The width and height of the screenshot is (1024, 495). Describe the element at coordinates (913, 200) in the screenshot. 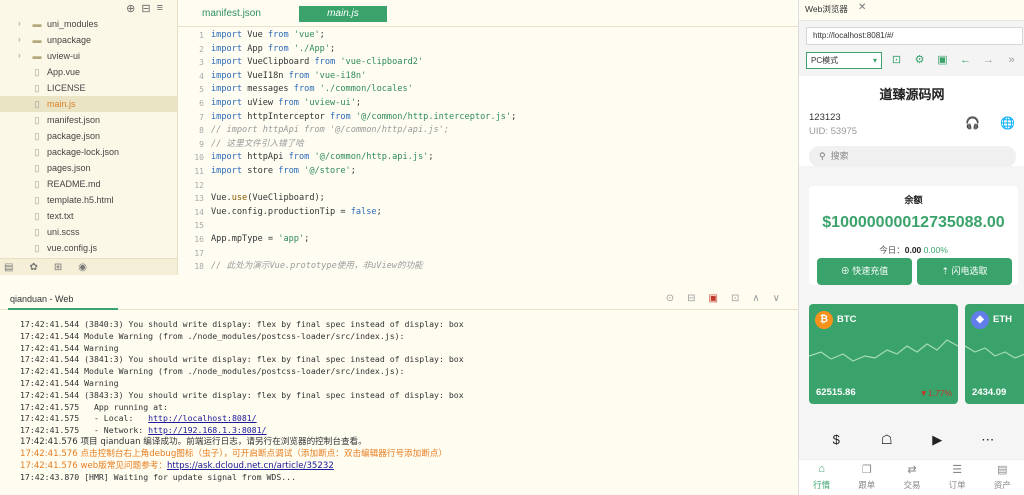

I see `balance-label: 余额` at that location.